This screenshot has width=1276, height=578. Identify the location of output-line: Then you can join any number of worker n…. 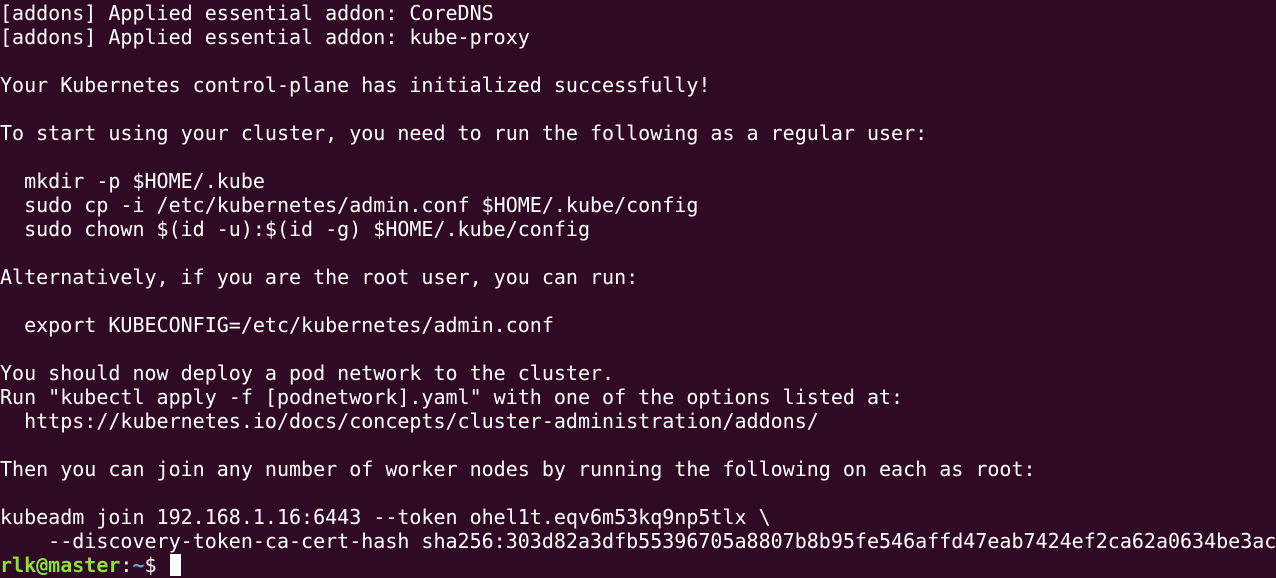
(518, 469).